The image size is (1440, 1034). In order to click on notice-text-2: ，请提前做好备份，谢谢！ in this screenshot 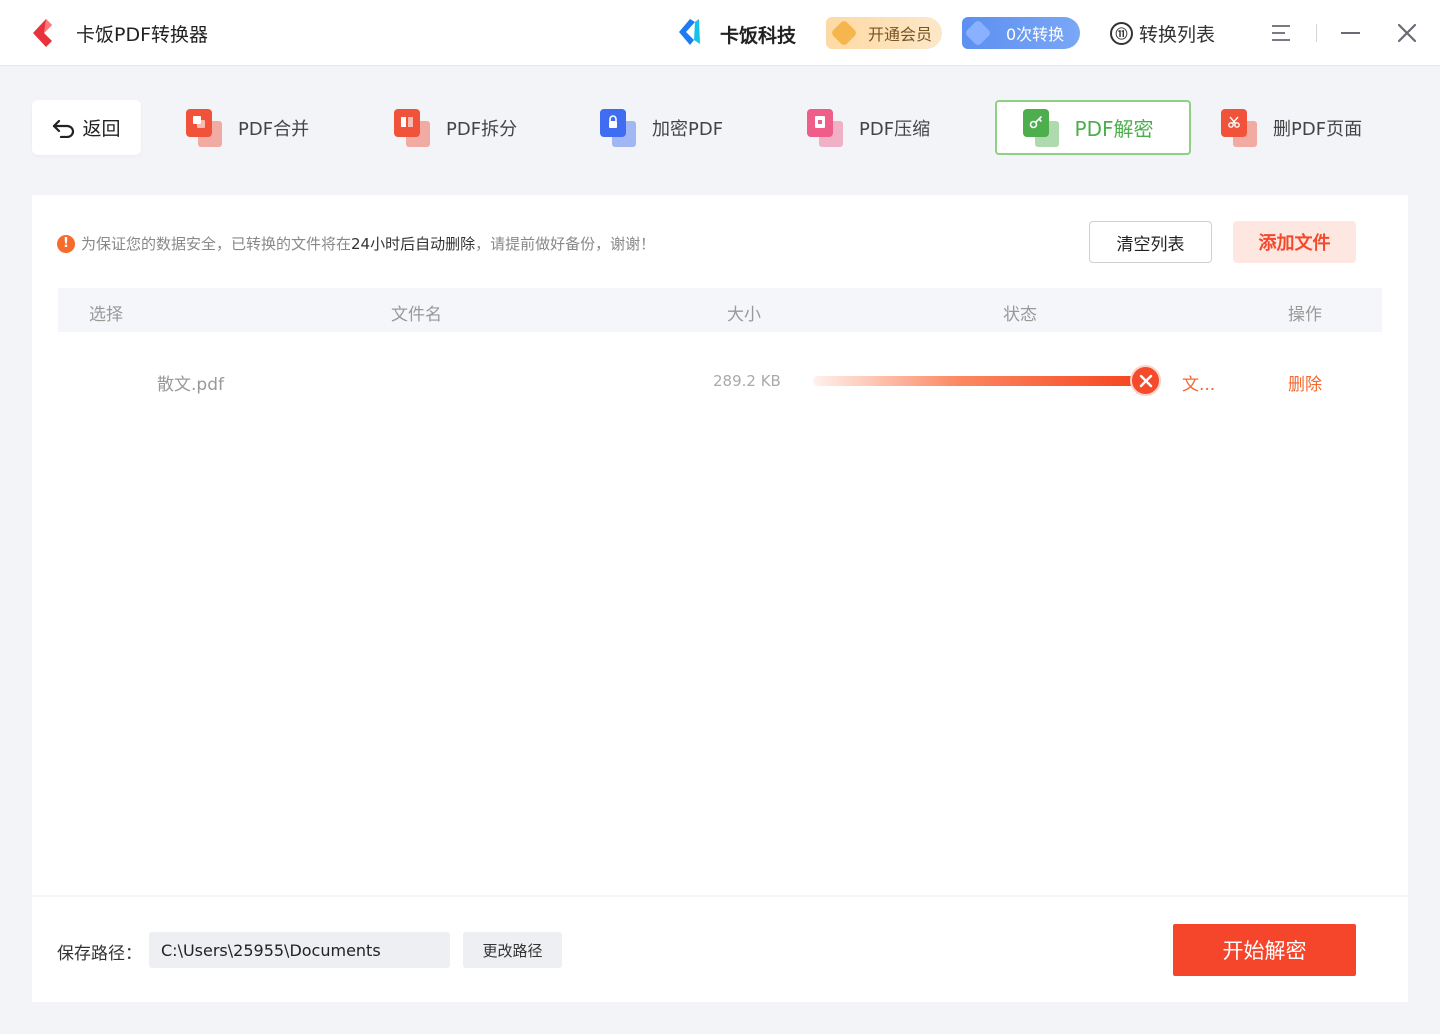, I will do `click(565, 244)`.